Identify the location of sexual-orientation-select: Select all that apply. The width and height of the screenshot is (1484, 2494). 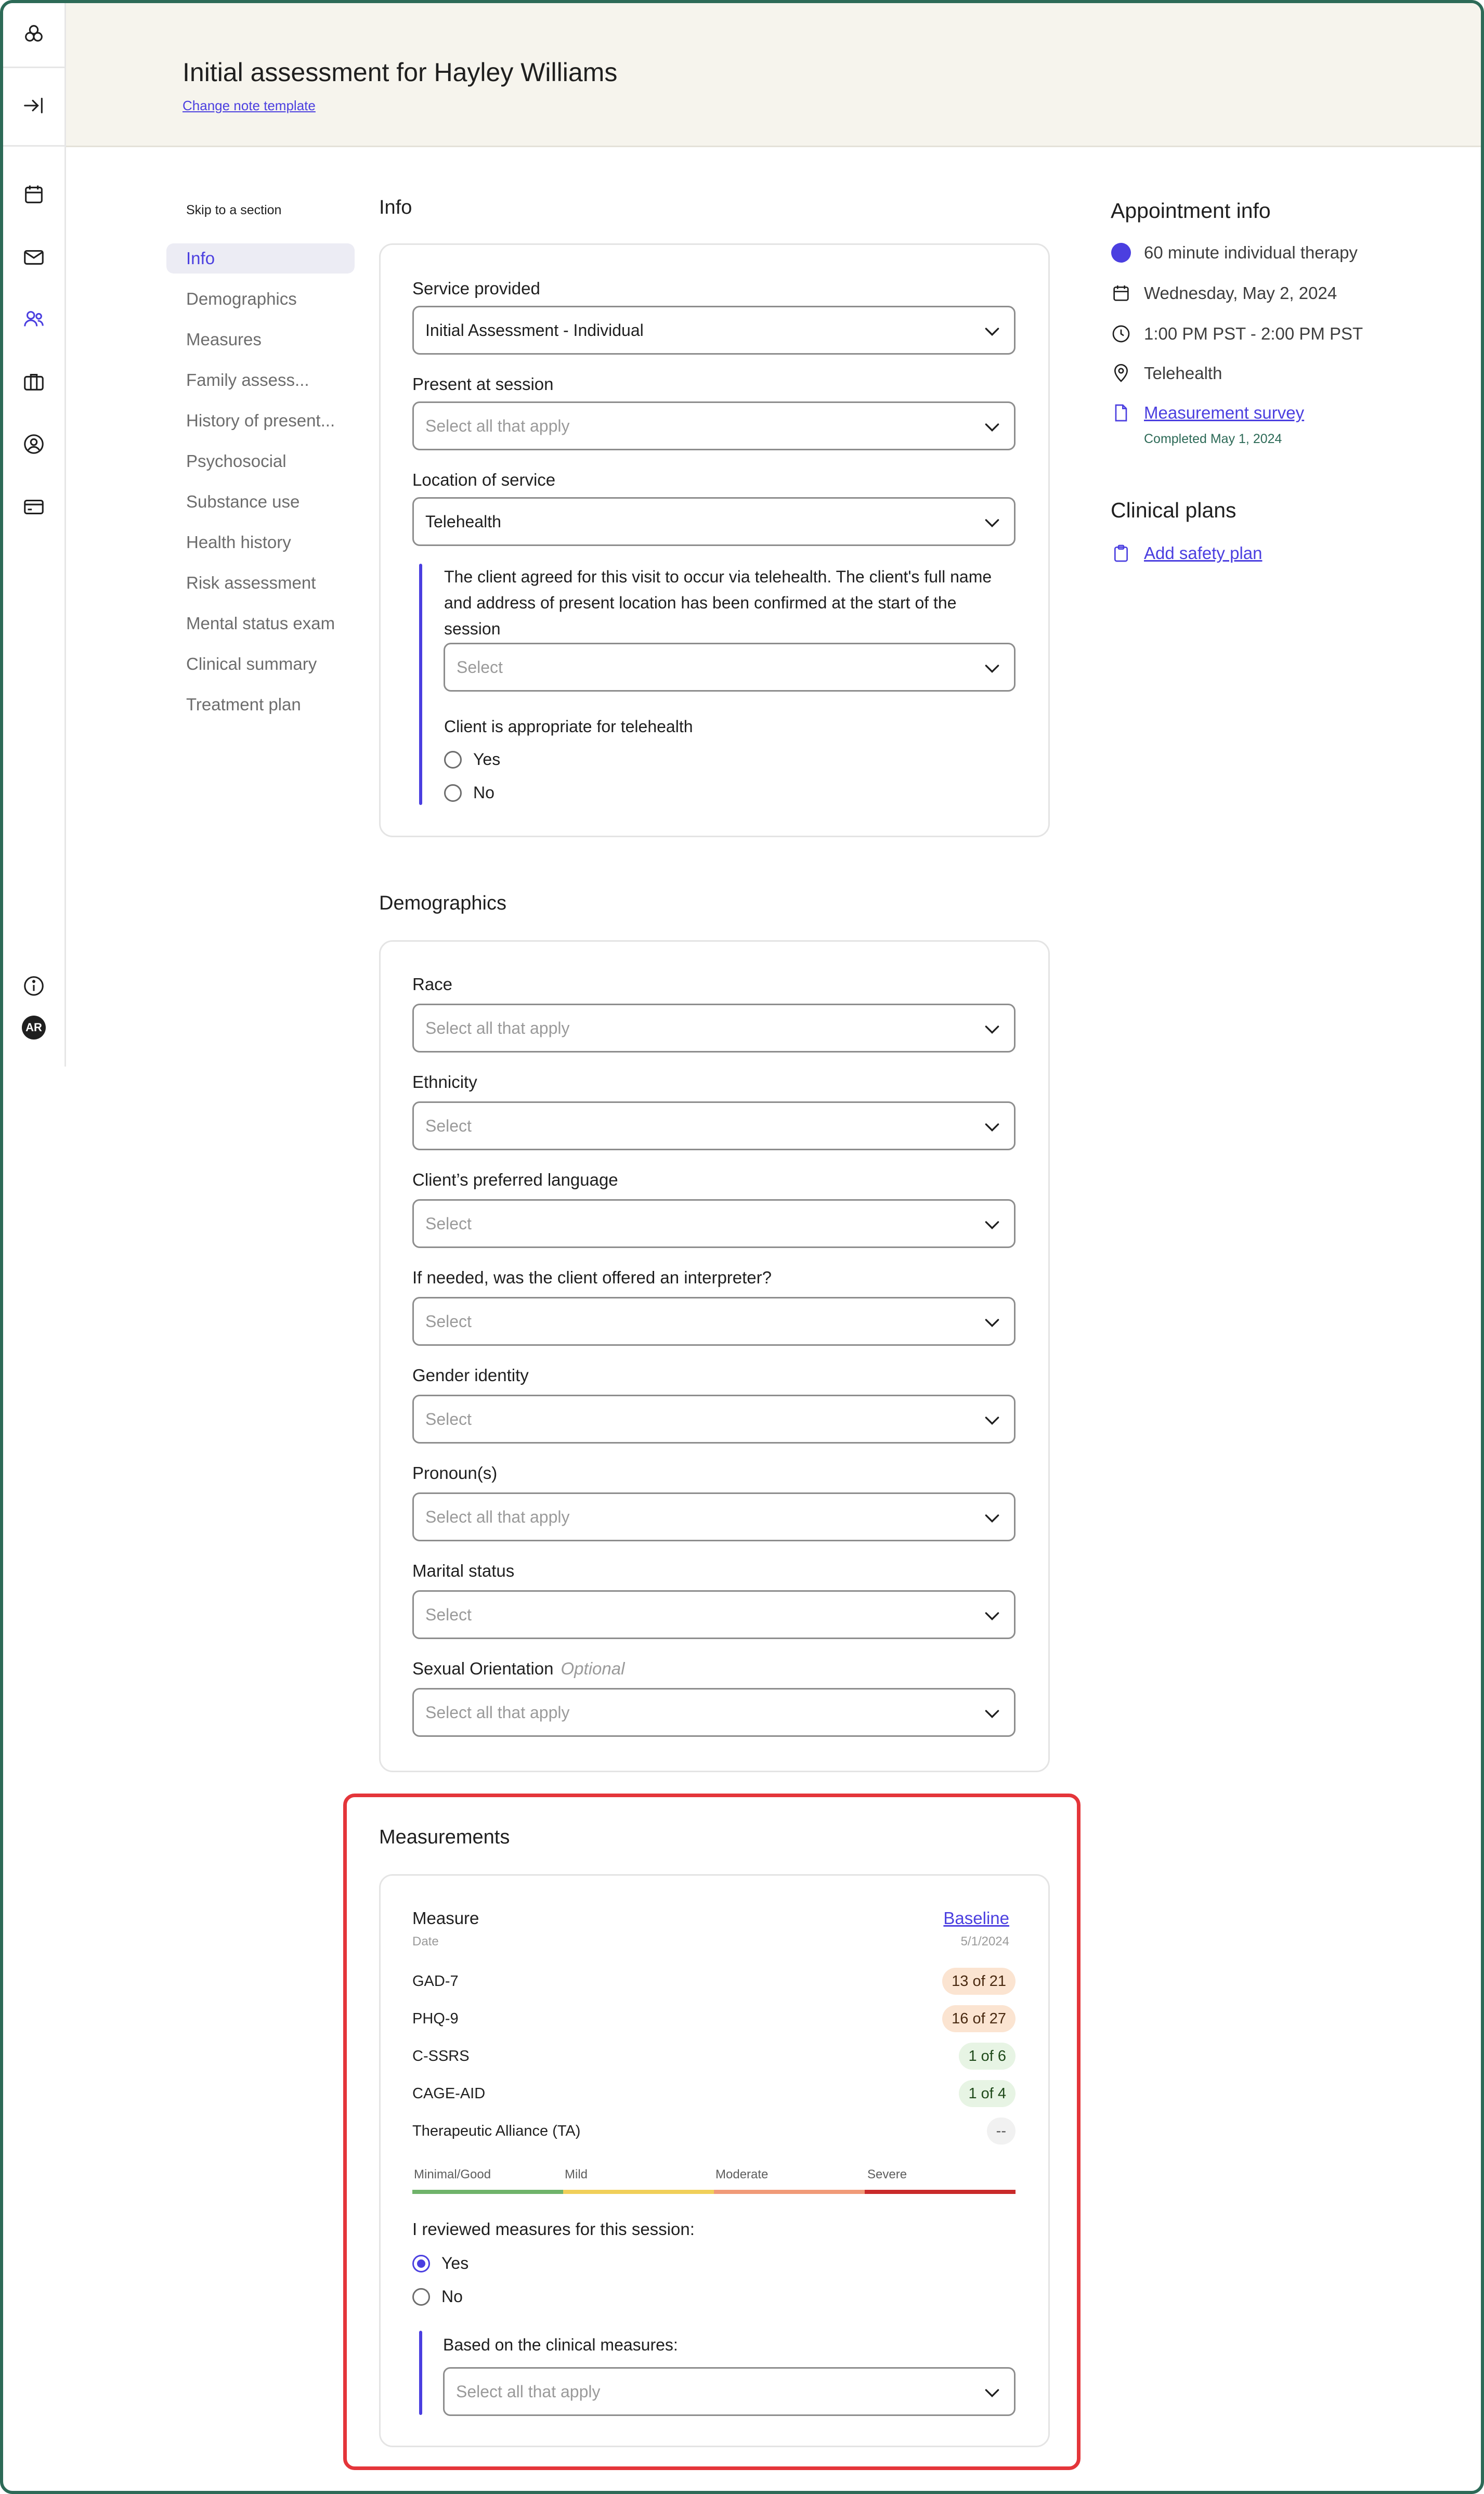
(714, 1712).